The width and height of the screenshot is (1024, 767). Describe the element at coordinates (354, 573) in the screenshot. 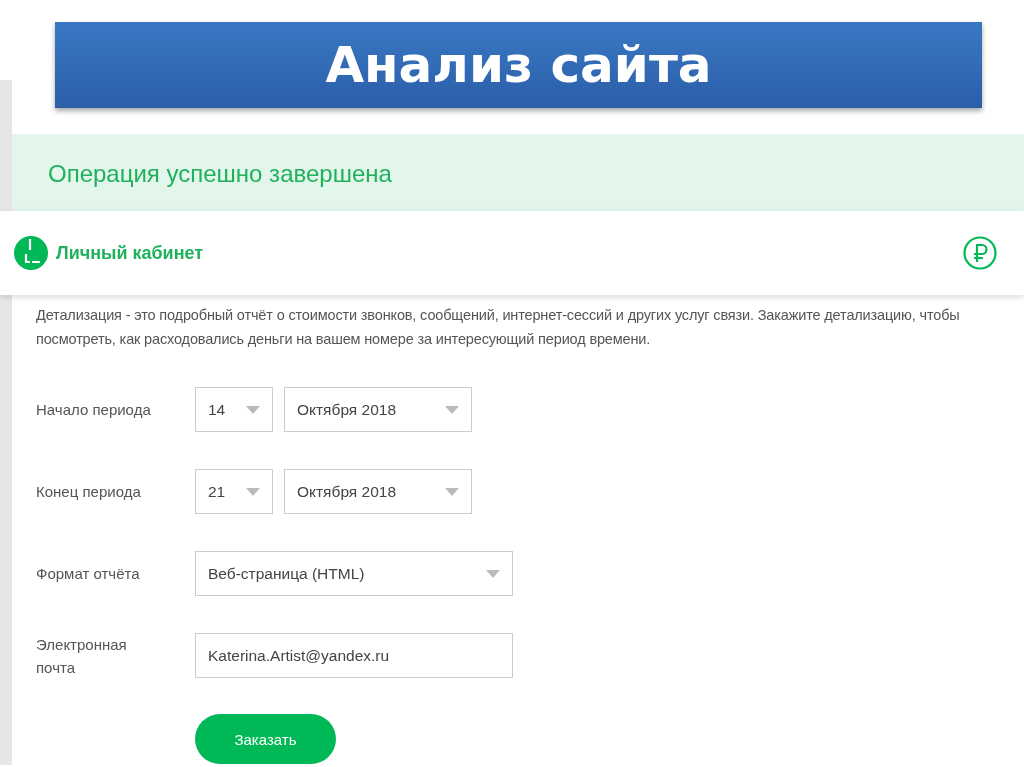

I see `format-select: Веб-страница (HTML)` at that location.